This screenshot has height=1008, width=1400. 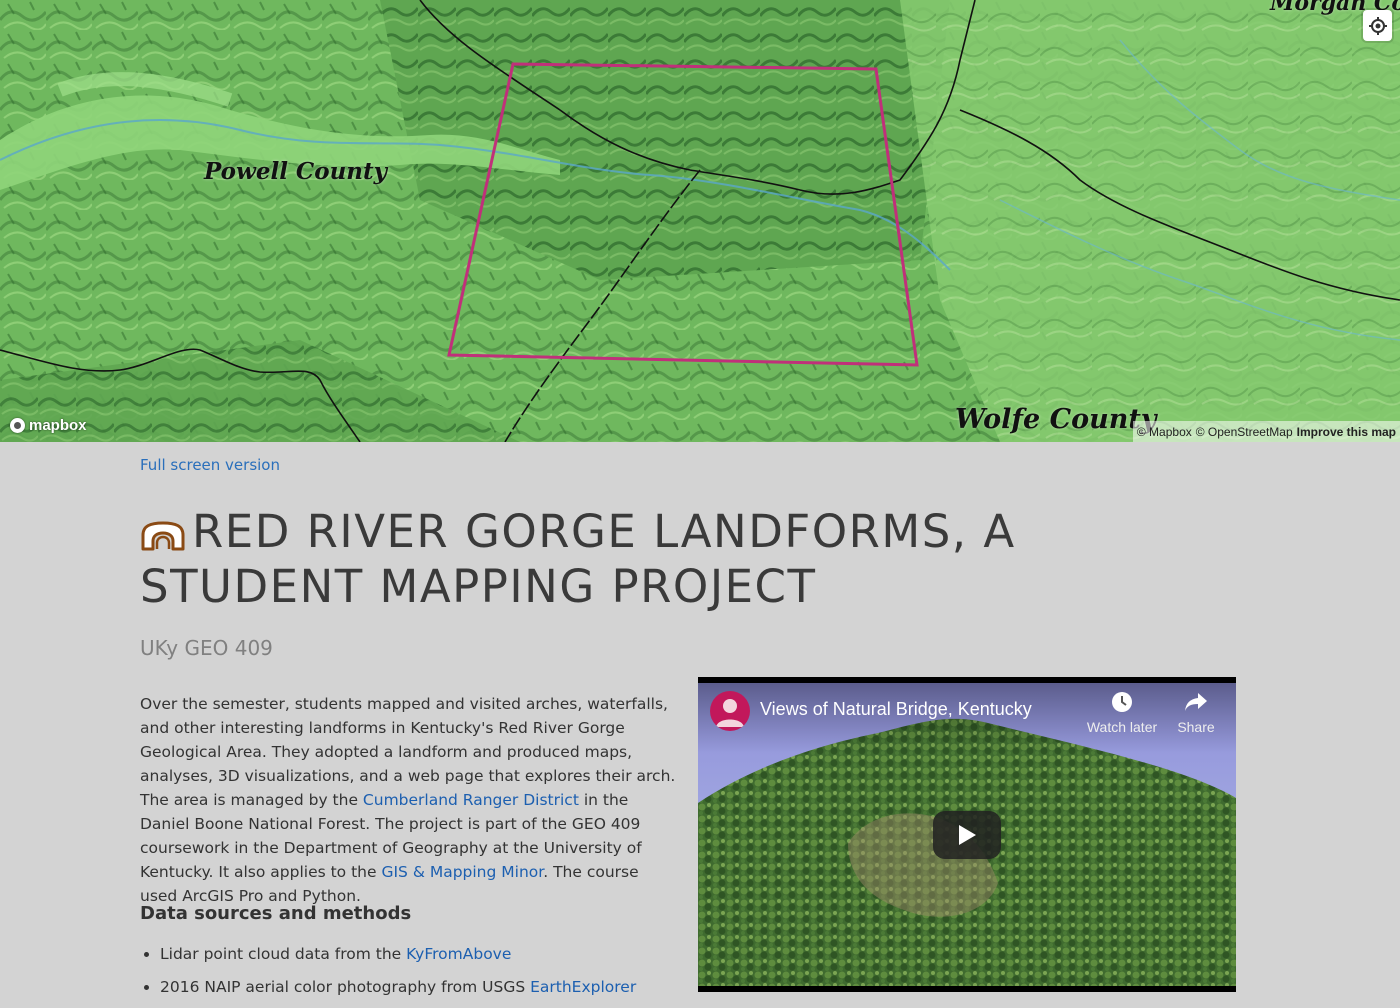 What do you see at coordinates (471, 800) in the screenshot?
I see `cumberland-ranger-district-link: Cumberland Ranger District` at bounding box center [471, 800].